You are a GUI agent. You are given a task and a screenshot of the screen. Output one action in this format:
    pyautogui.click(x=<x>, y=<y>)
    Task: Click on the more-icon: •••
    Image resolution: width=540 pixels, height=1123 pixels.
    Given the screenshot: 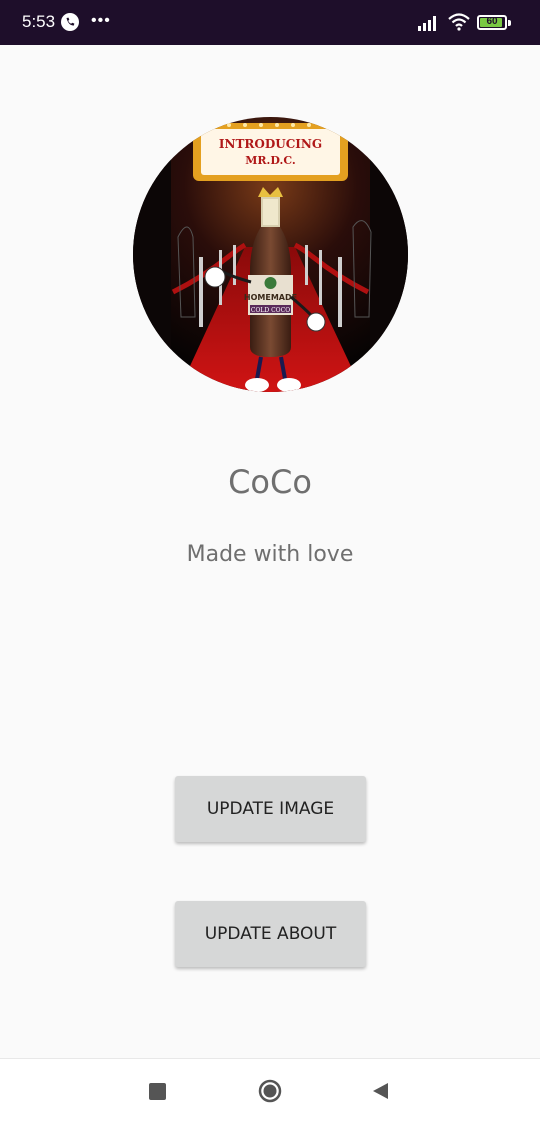 What is the action you would take?
    pyautogui.click(x=101, y=20)
    